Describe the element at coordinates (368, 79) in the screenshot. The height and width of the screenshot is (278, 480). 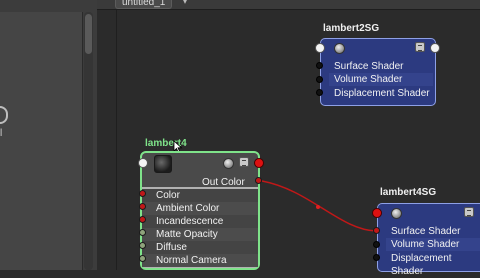
I see `lambert2sg-row-volume: Volume Shader` at that location.